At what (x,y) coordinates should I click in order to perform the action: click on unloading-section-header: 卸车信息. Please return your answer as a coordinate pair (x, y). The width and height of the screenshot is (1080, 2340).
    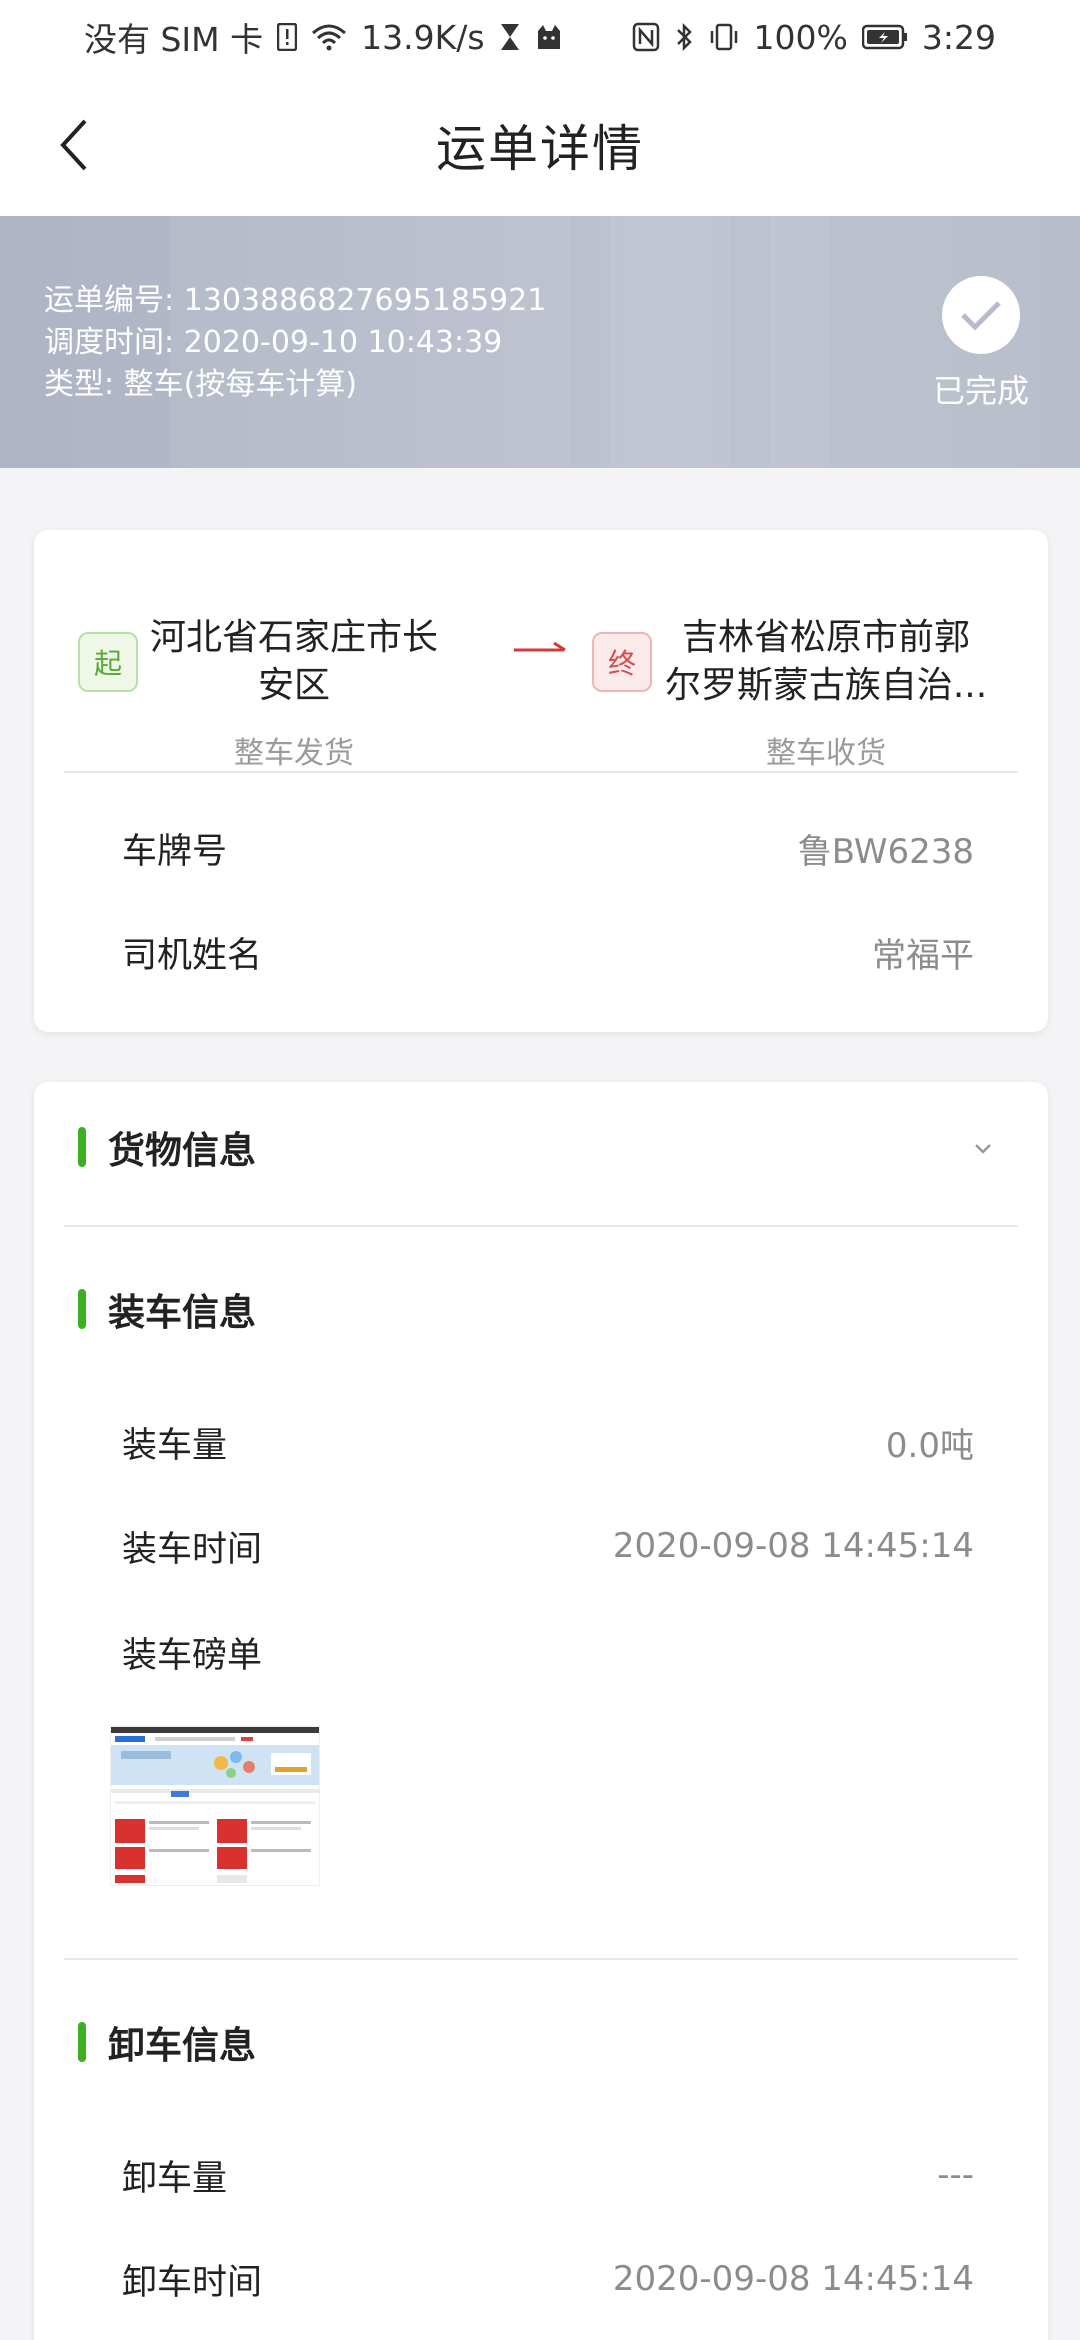
    Looking at the image, I should click on (167, 2042).